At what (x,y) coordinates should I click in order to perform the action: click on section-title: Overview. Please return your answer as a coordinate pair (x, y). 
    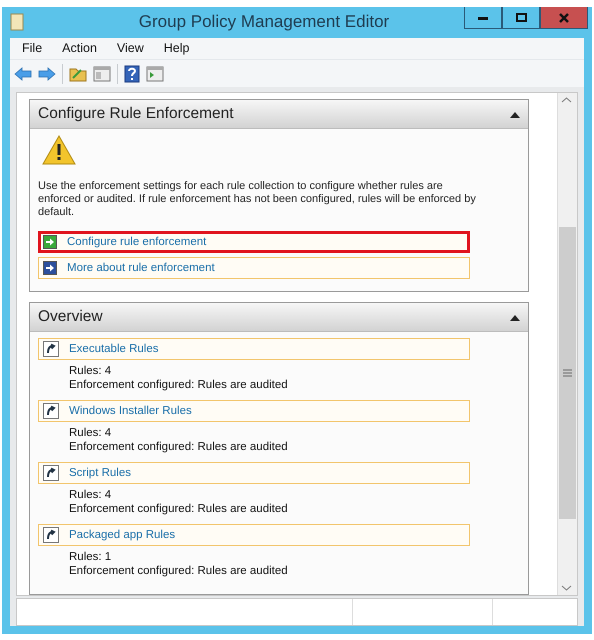
    Looking at the image, I should click on (70, 317).